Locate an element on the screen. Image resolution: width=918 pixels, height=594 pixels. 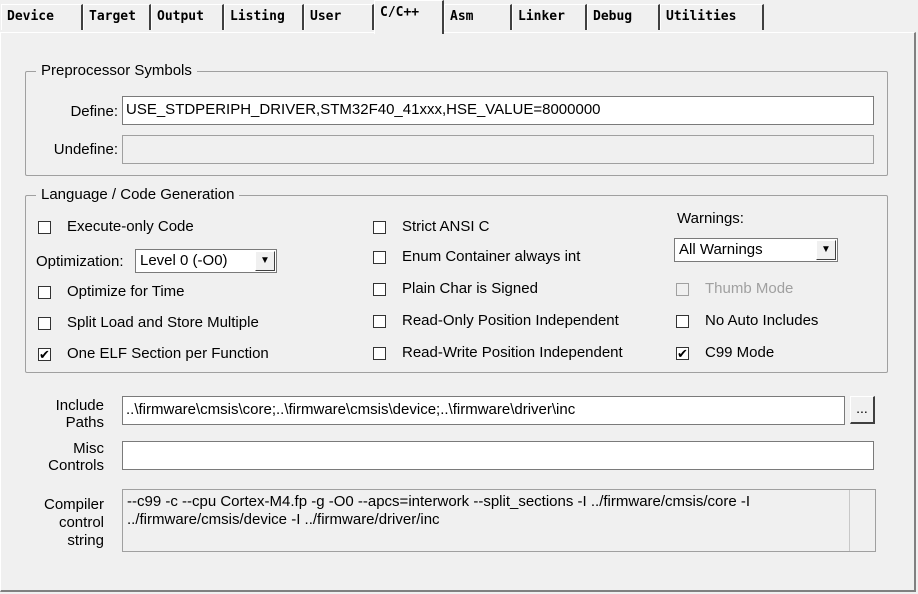
warnings-label: Warnings: is located at coordinates (710, 218).